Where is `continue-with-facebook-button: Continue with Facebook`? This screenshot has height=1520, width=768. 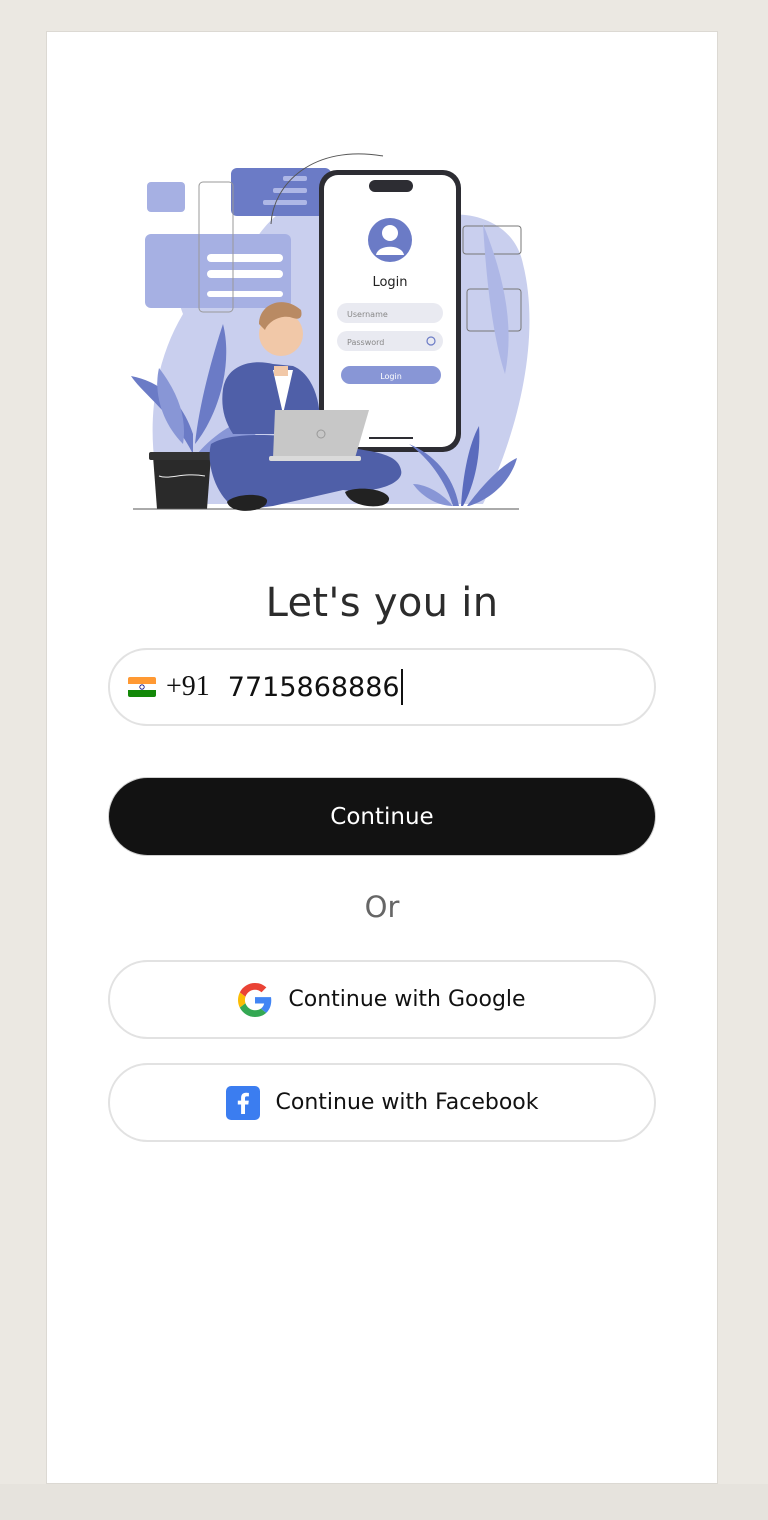 continue-with-facebook-button: Continue with Facebook is located at coordinates (382, 1102).